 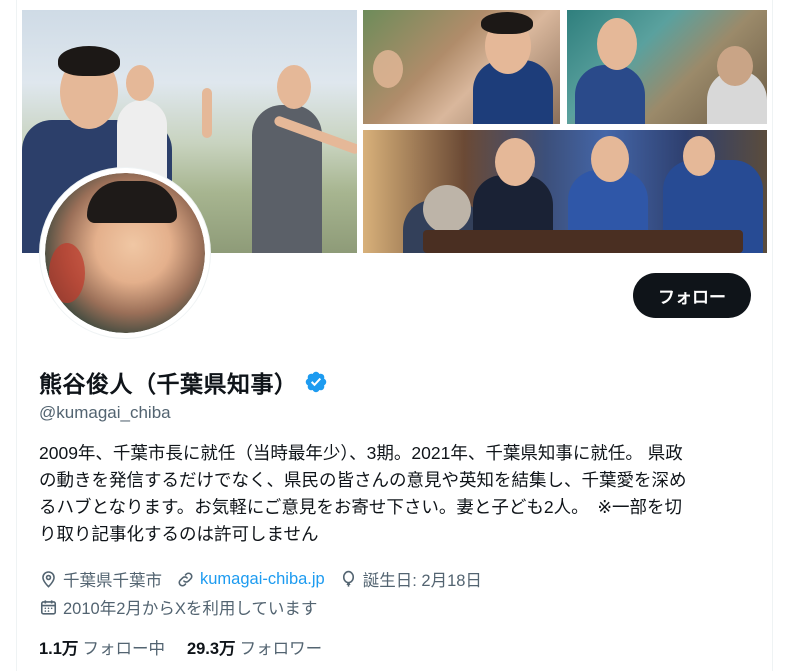 What do you see at coordinates (565, 191) in the screenshot?
I see `banner-photo-meeting` at bounding box center [565, 191].